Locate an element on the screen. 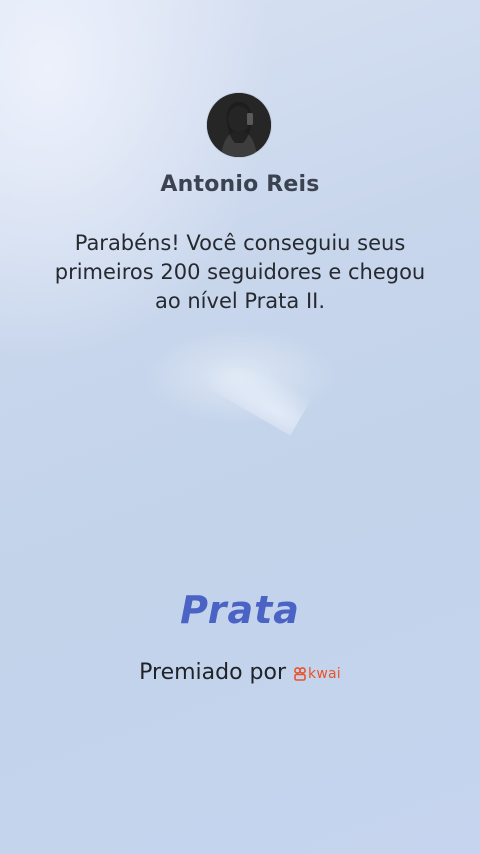  awarded-by-row: Premiado por kwai is located at coordinates (240, 672).